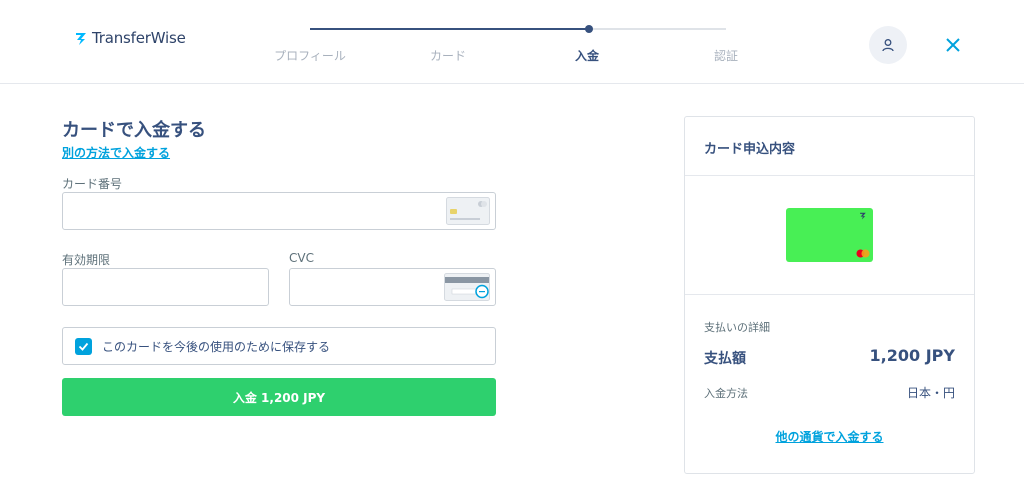 The width and height of the screenshot is (1024, 477). What do you see at coordinates (725, 56) in the screenshot?
I see `step-verification: 認証` at bounding box center [725, 56].